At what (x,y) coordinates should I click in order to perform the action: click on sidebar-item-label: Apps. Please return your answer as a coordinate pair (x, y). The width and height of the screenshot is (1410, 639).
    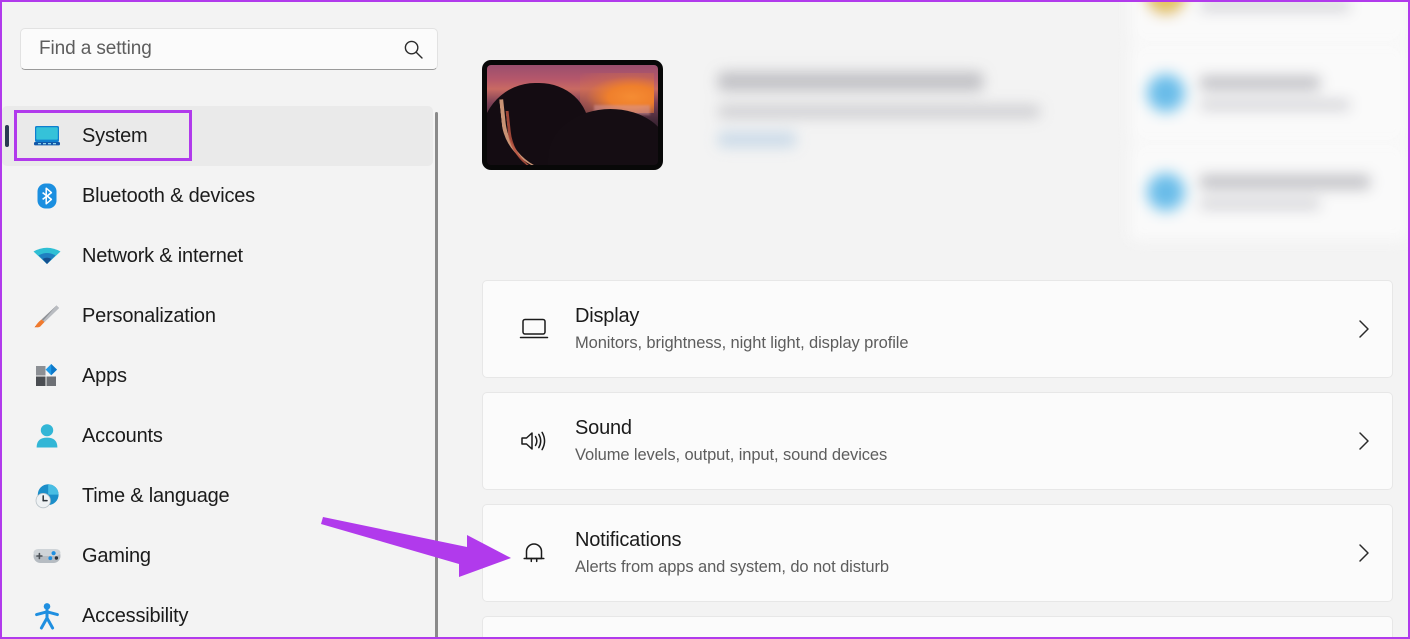
    Looking at the image, I should click on (104, 375).